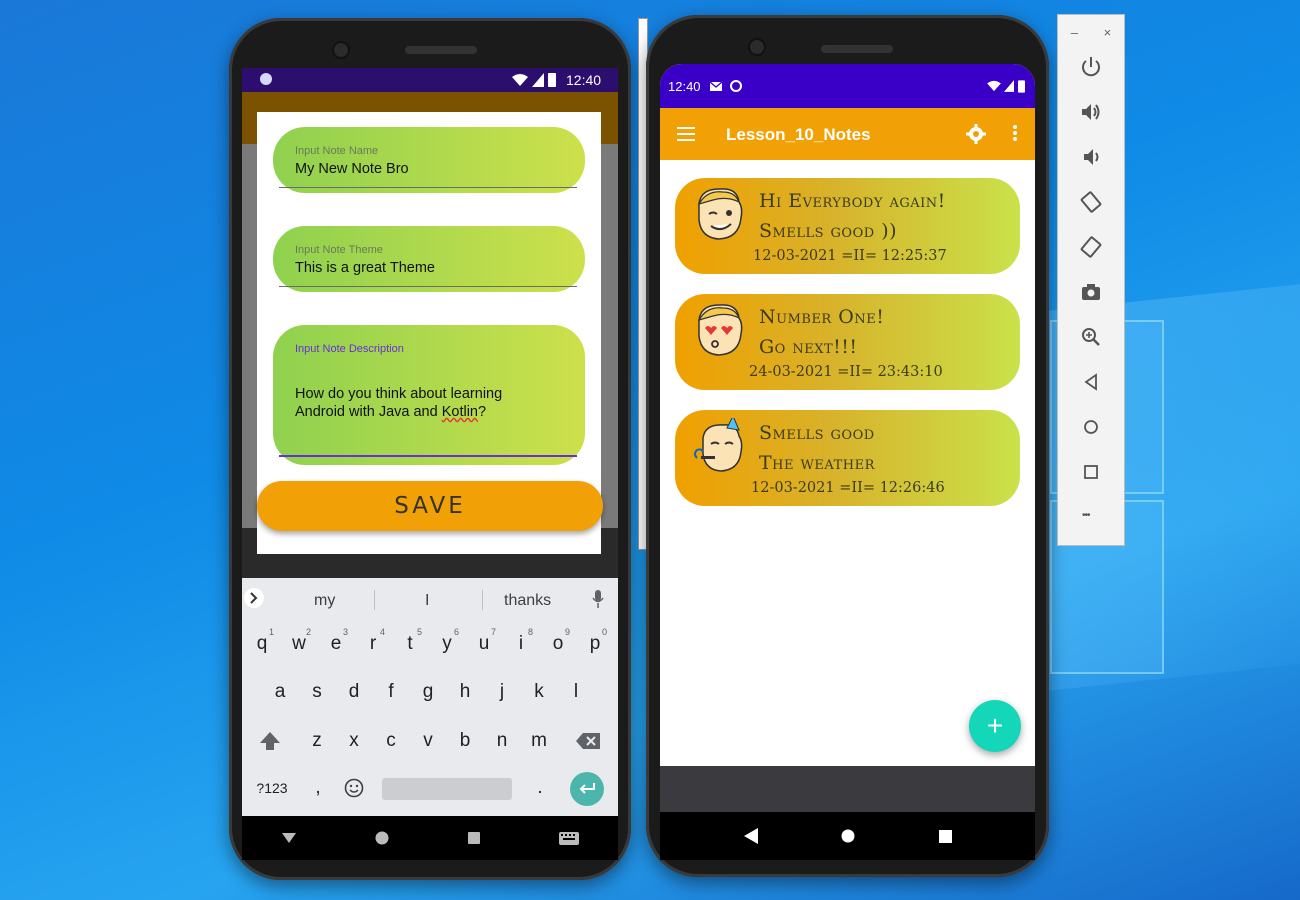  What do you see at coordinates (847, 789) in the screenshot?
I see `bottom-gray-strip` at bounding box center [847, 789].